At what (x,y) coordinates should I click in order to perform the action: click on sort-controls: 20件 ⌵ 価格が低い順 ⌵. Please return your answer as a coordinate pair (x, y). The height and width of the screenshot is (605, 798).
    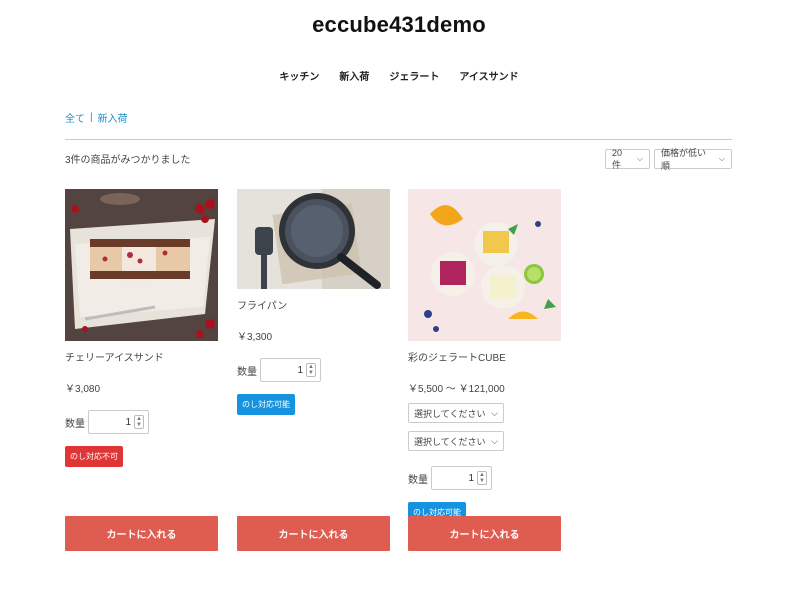
    Looking at the image, I should click on (668, 159).